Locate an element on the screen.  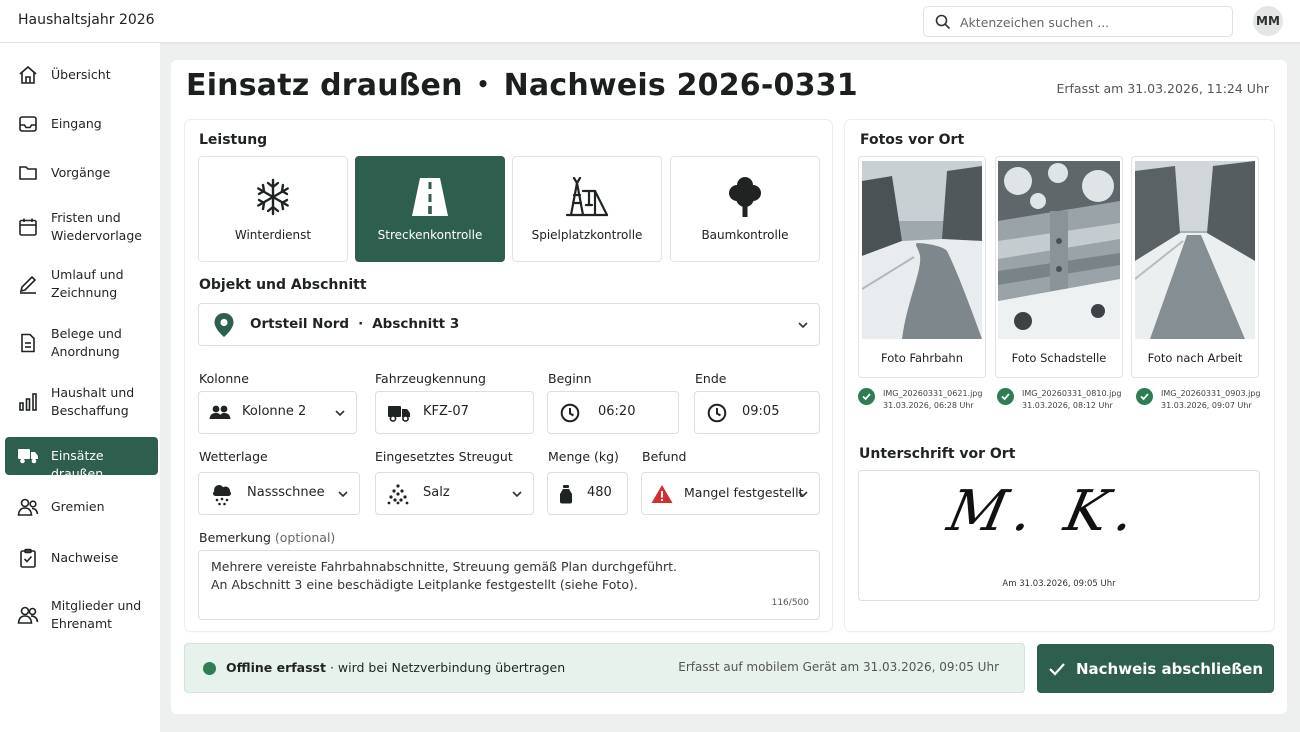
sidebar-item-1: Übersicht is located at coordinates (81, 75).